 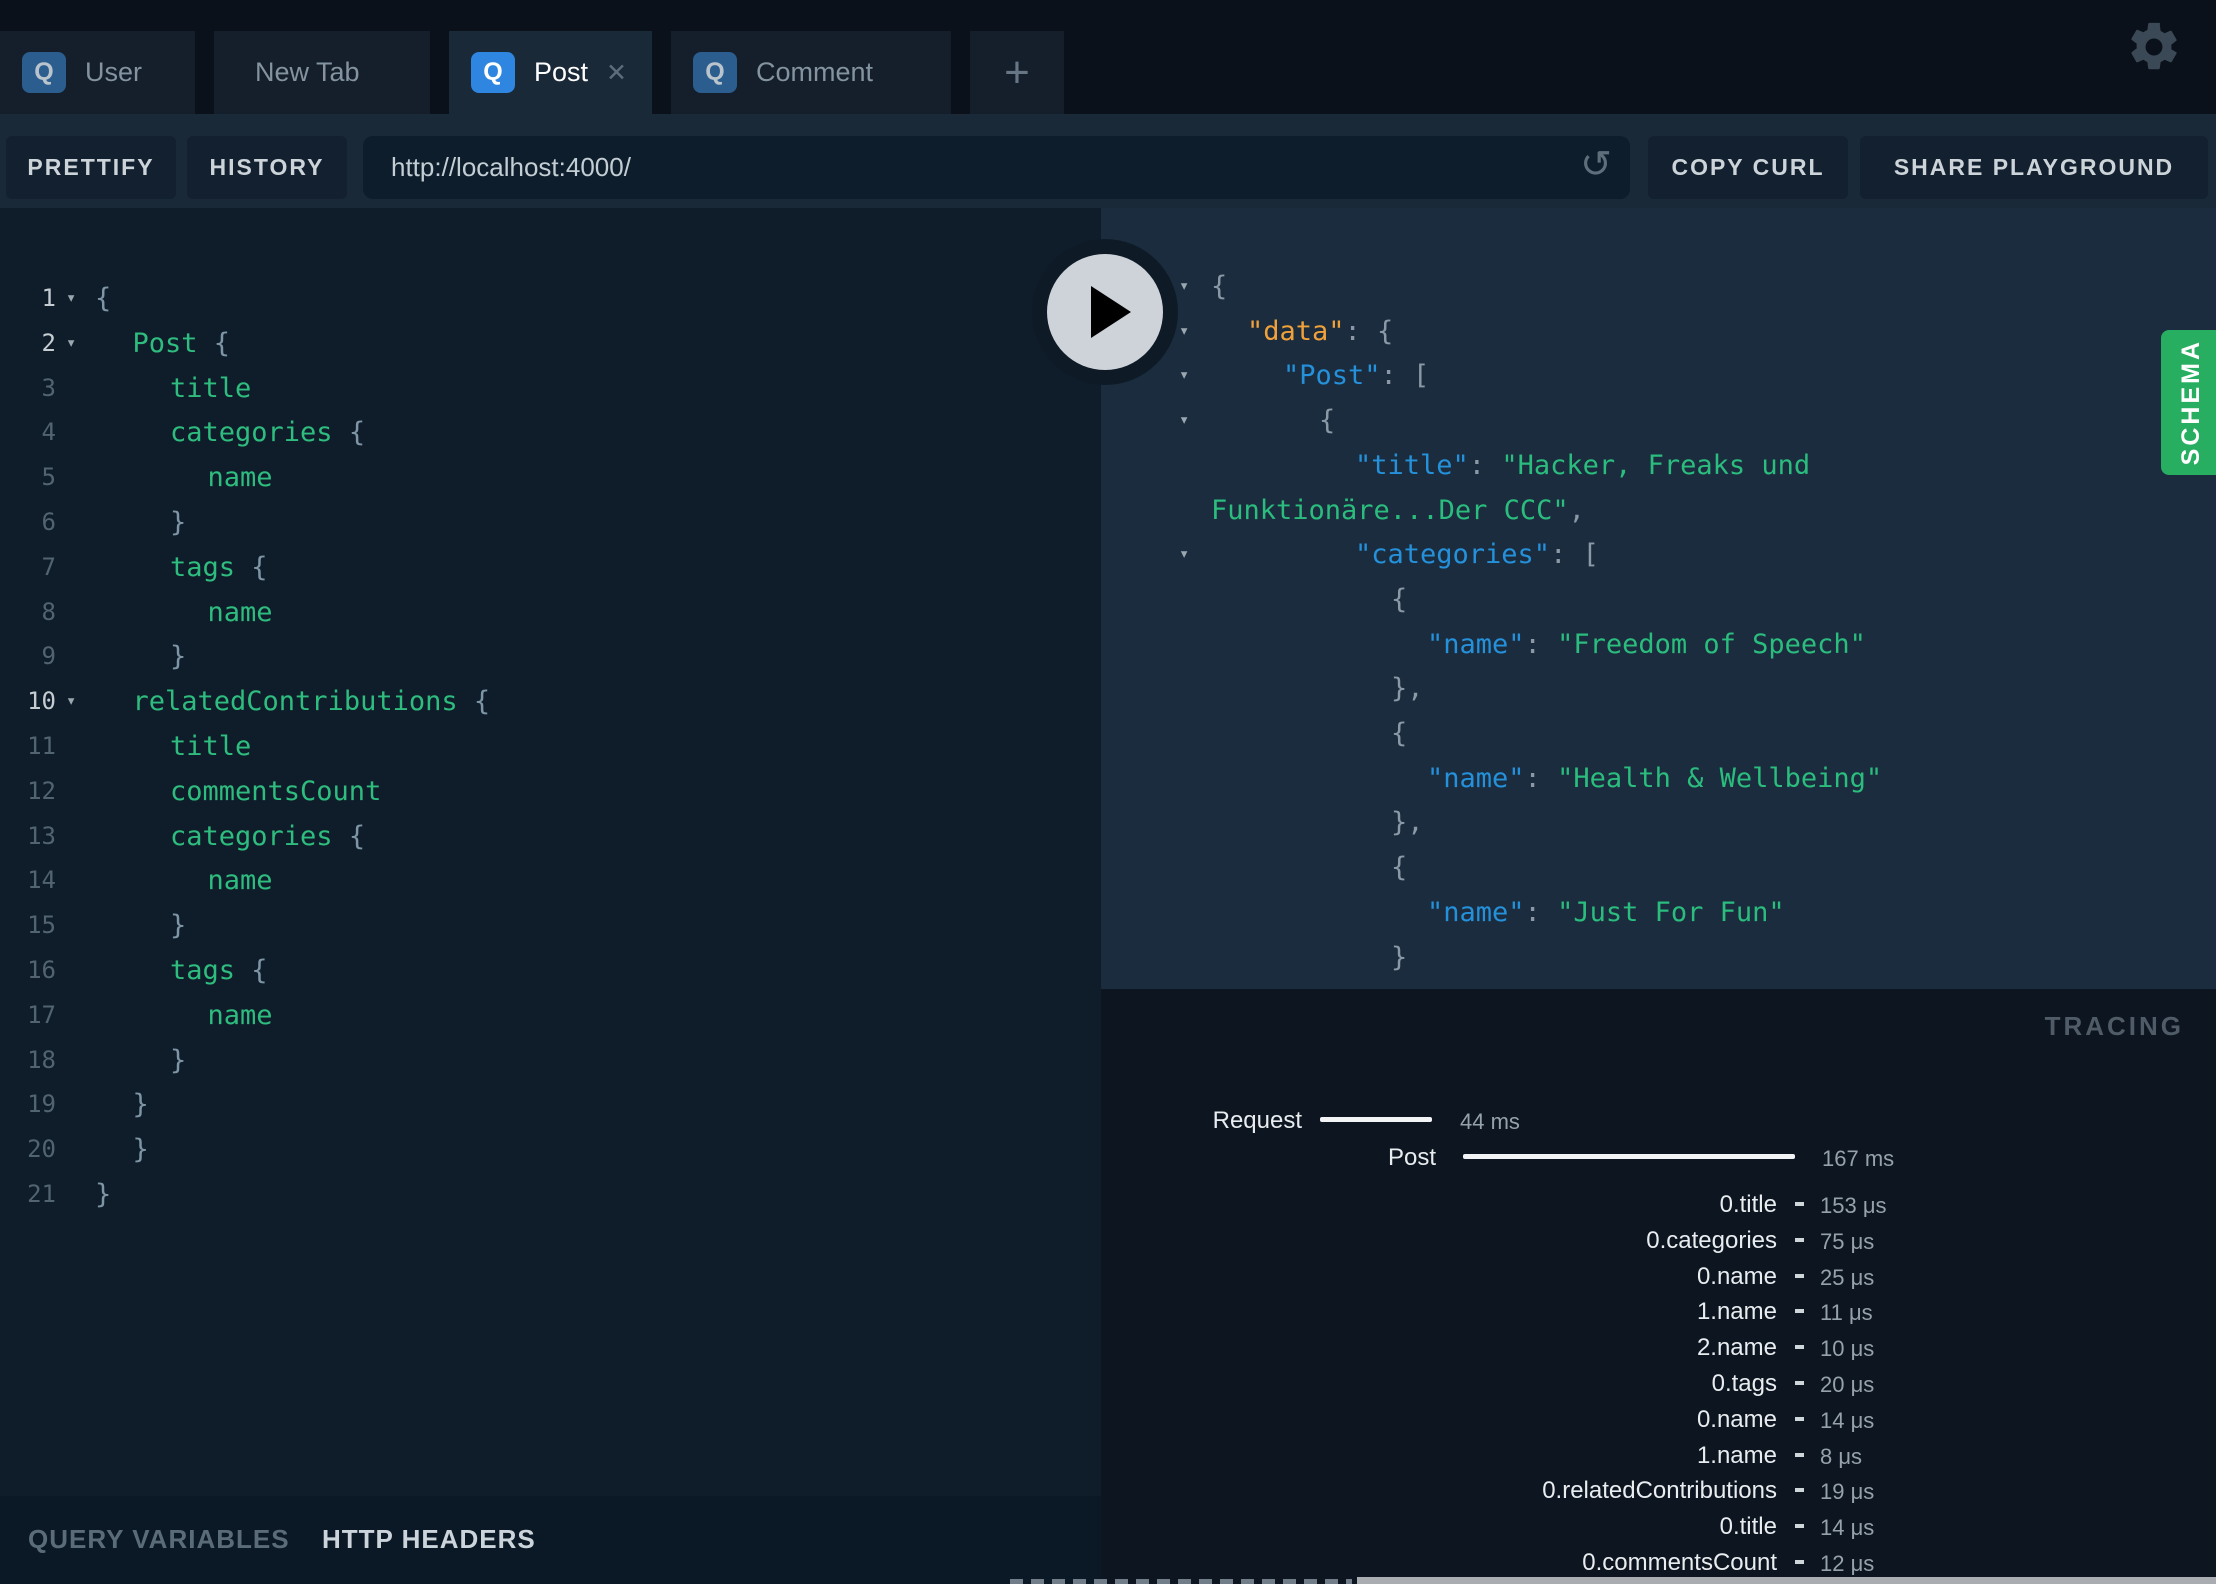 I want to click on trace-duration: 44 ms, so click(x=1490, y=1121).